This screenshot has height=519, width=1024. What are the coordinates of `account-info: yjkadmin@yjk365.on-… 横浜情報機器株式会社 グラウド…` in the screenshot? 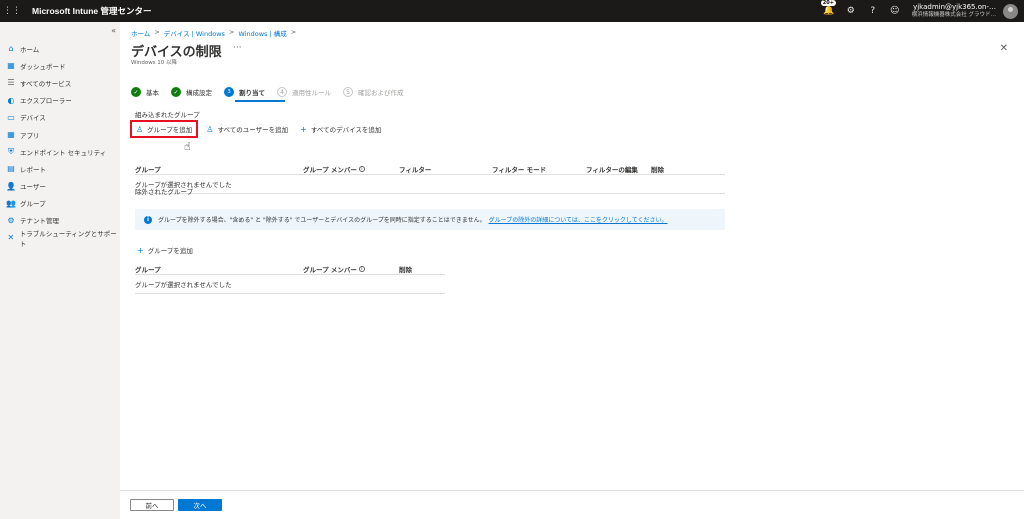 It's located at (954, 11).